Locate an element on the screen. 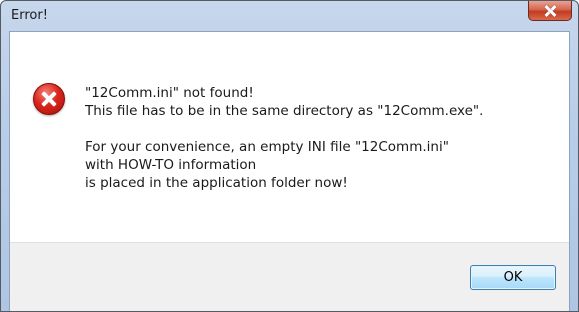 The image size is (579, 312). message-line: is placed in the application folder now! is located at coordinates (216, 183).